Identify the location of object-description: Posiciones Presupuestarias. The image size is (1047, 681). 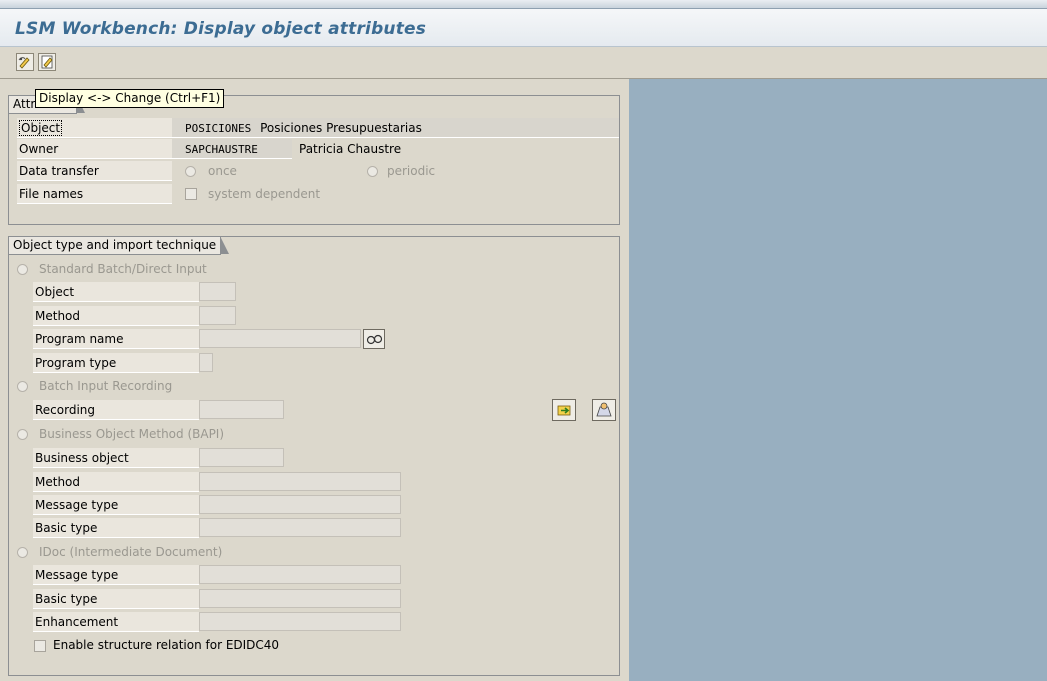
(341, 128).